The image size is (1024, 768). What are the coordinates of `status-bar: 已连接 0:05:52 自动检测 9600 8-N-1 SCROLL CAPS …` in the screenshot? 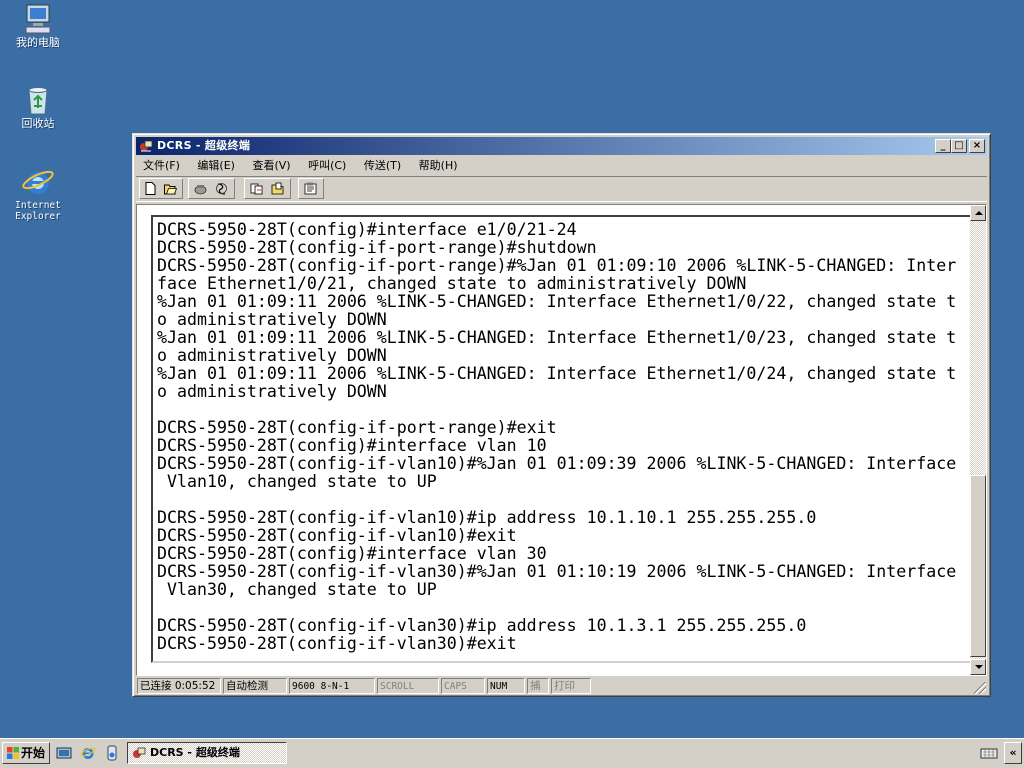 It's located at (561, 686).